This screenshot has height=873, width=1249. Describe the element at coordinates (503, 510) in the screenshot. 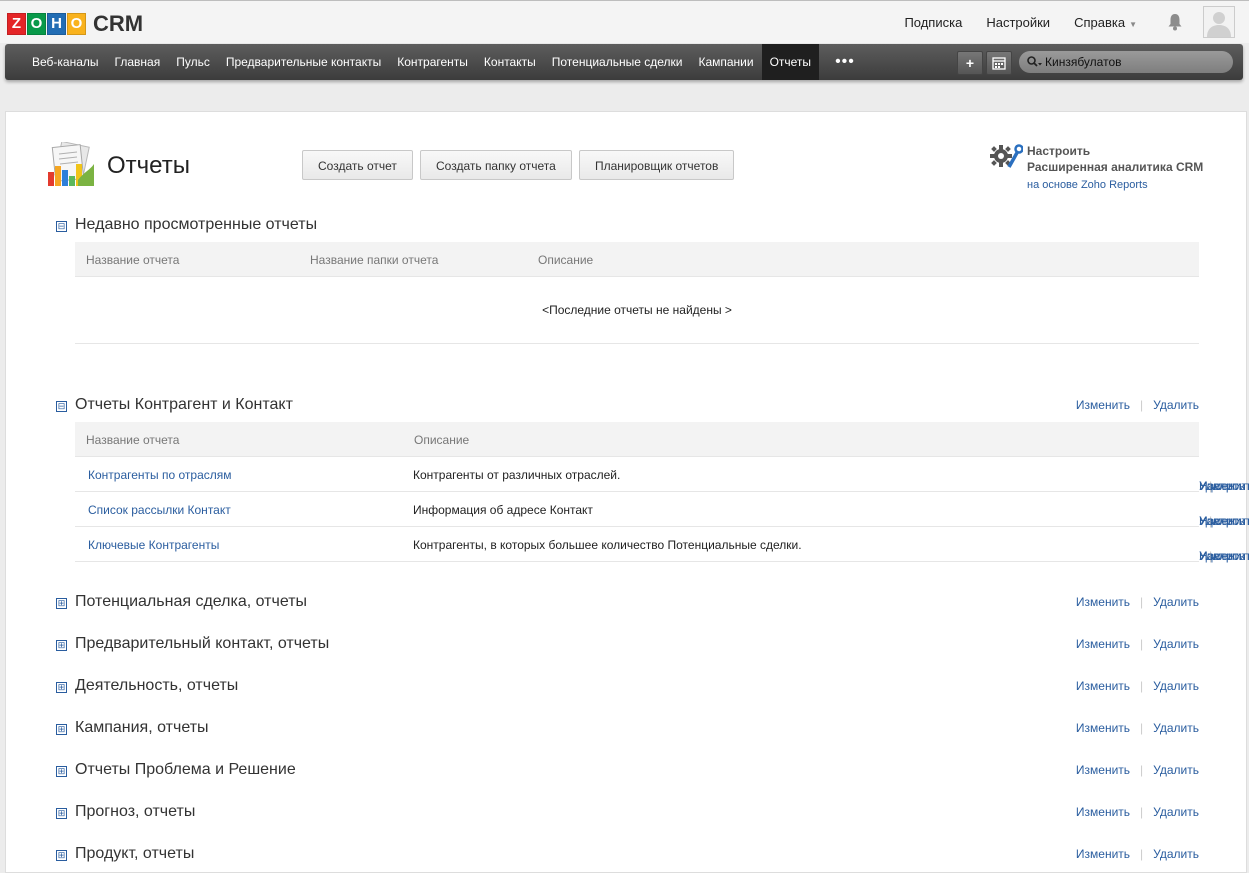

I see `report-description: Информация об адресе Контакт` at that location.